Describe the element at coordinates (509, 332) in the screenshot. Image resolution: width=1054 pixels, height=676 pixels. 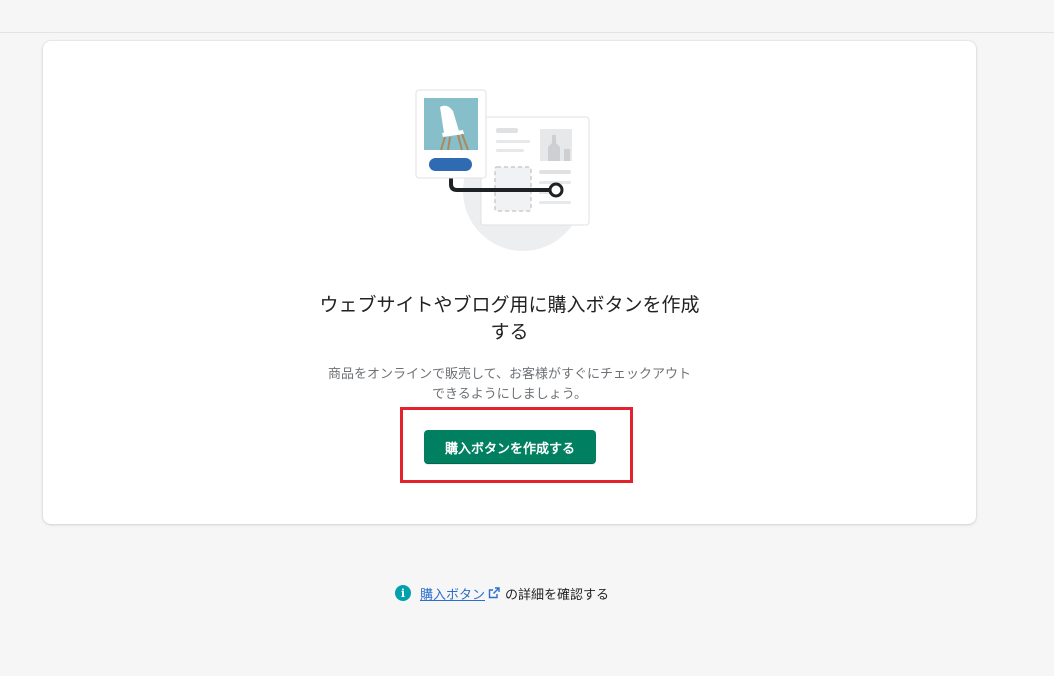
I see `heading-line-2: する` at that location.